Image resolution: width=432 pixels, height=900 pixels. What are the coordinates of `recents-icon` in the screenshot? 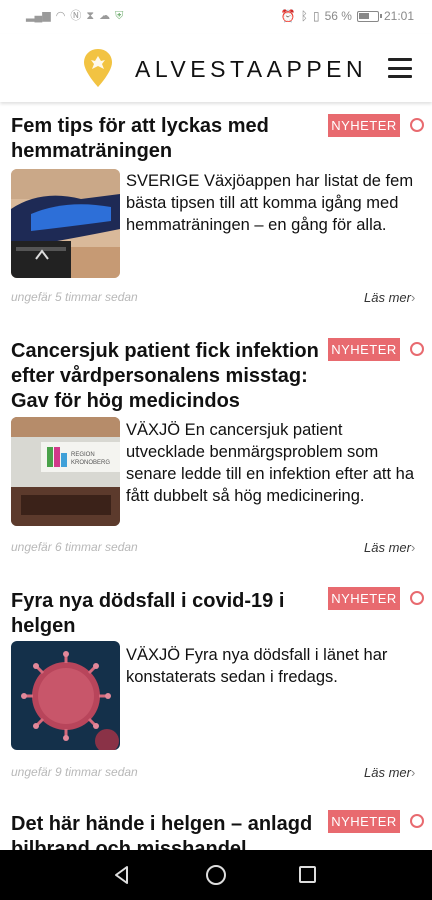 It's located at (307, 874).